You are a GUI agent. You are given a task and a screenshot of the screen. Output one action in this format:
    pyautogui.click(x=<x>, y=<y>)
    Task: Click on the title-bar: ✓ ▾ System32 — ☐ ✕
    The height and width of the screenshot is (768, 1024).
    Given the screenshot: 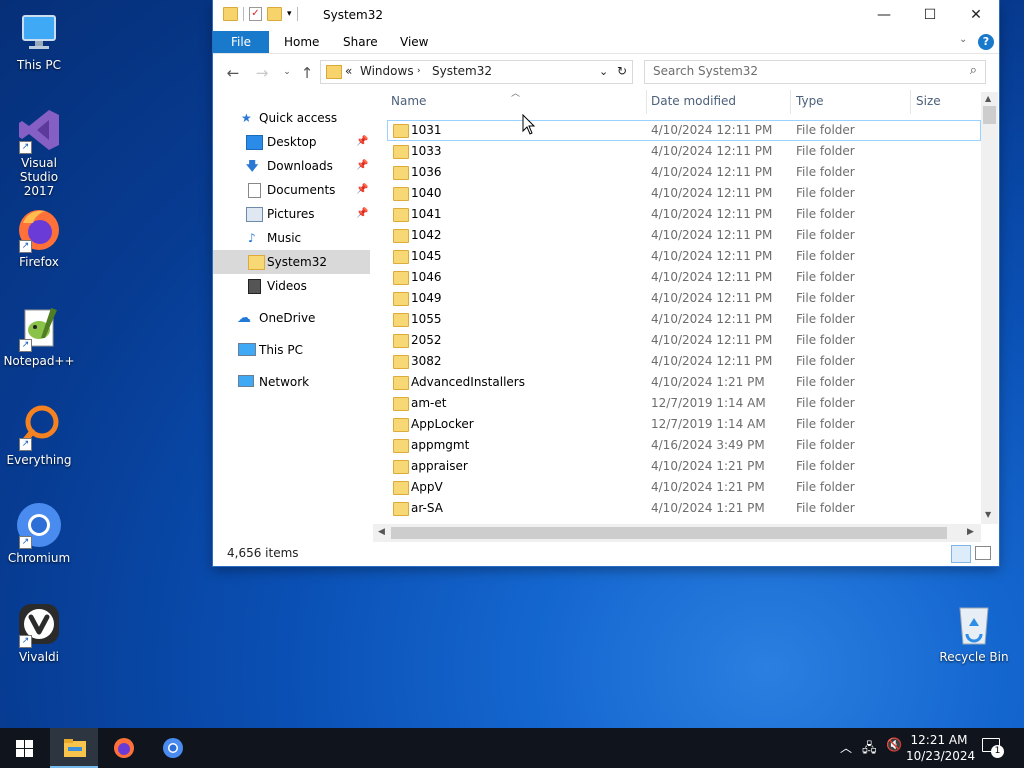 What is the action you would take?
    pyautogui.click(x=606, y=15)
    